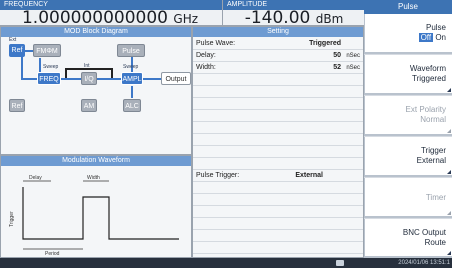  Describe the element at coordinates (278, 56) in the screenshot. I see `setting-row-delay: Delay: 50 nSec` at that location.